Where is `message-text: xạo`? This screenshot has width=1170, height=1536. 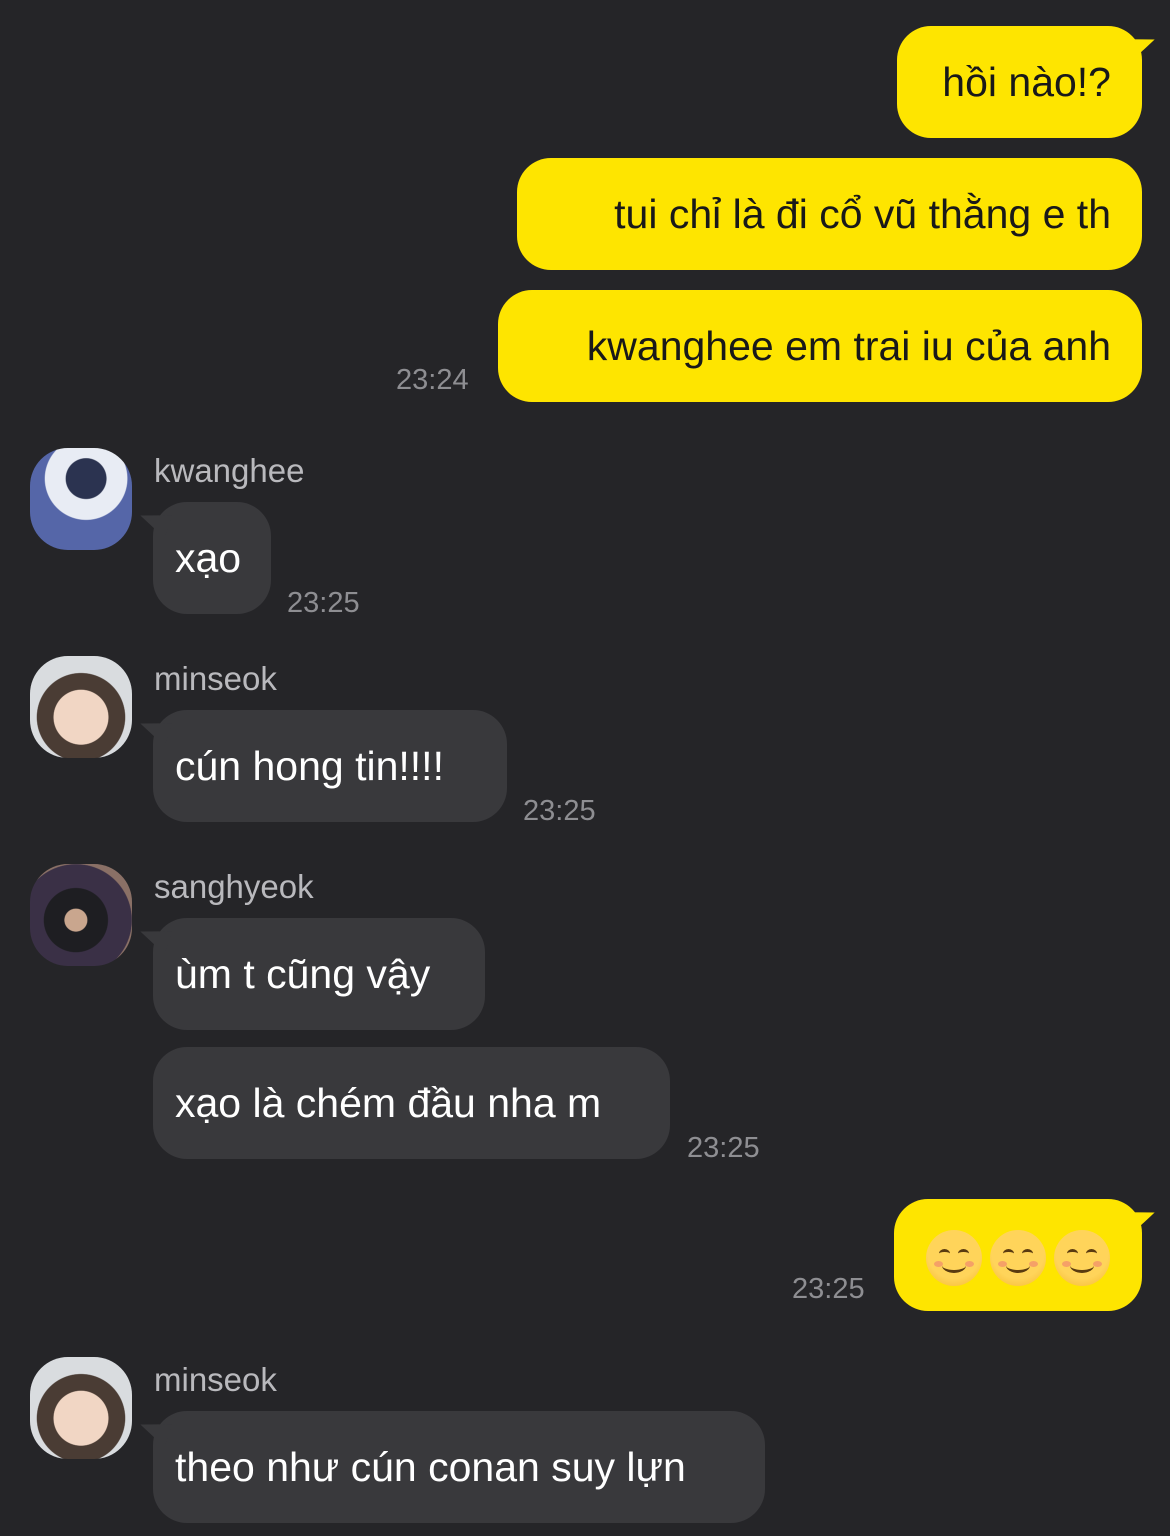
message-text: xạo is located at coordinates (208, 558).